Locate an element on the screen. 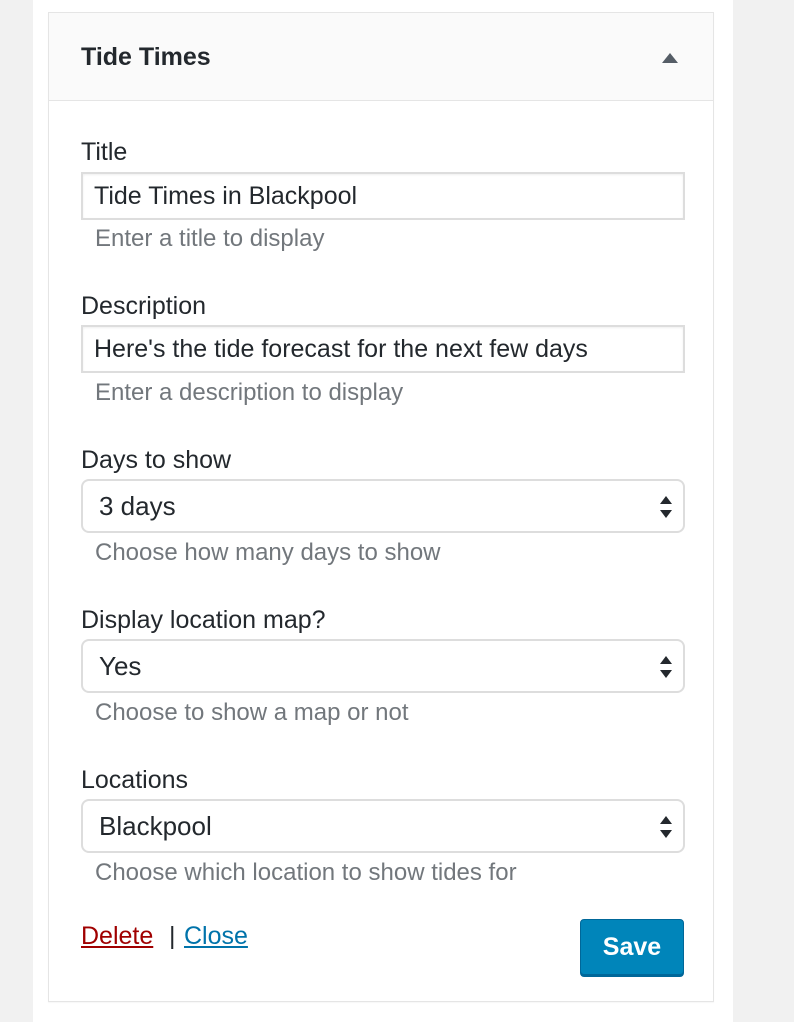 This screenshot has width=794, height=1022. right-gutter is located at coordinates (763, 511).